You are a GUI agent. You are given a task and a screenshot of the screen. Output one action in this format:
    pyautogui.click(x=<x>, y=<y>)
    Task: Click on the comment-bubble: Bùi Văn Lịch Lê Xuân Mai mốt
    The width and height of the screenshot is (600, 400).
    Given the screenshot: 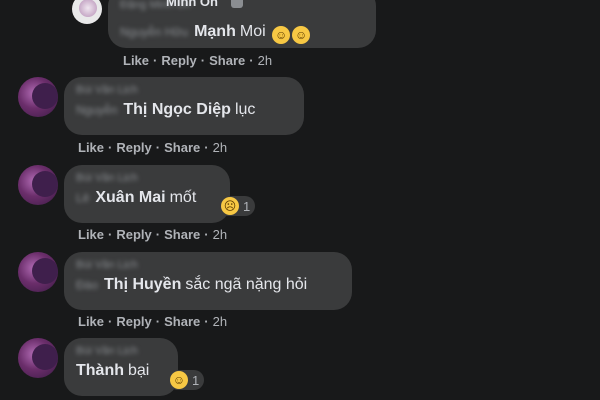 What is the action you would take?
    pyautogui.click(x=147, y=194)
    